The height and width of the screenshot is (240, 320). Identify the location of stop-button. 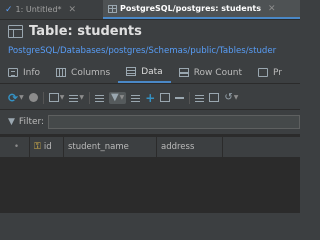
(33, 97).